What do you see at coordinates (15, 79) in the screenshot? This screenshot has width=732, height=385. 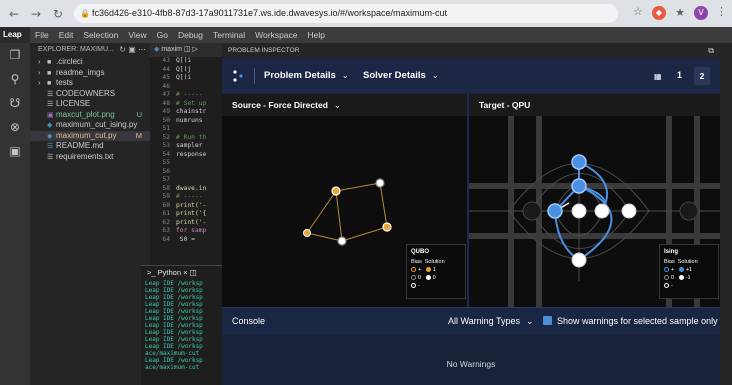 I see `search-icon: ⚲` at bounding box center [15, 79].